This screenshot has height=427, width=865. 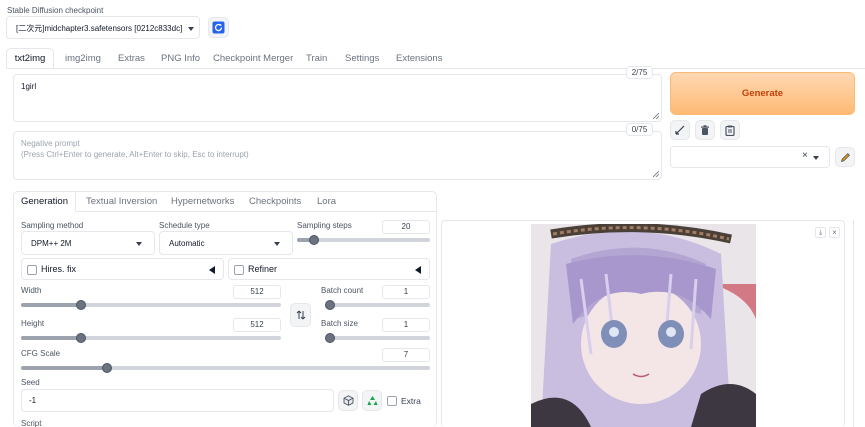 I want to click on cfg-scale-label: CFG Scale, so click(x=41, y=353).